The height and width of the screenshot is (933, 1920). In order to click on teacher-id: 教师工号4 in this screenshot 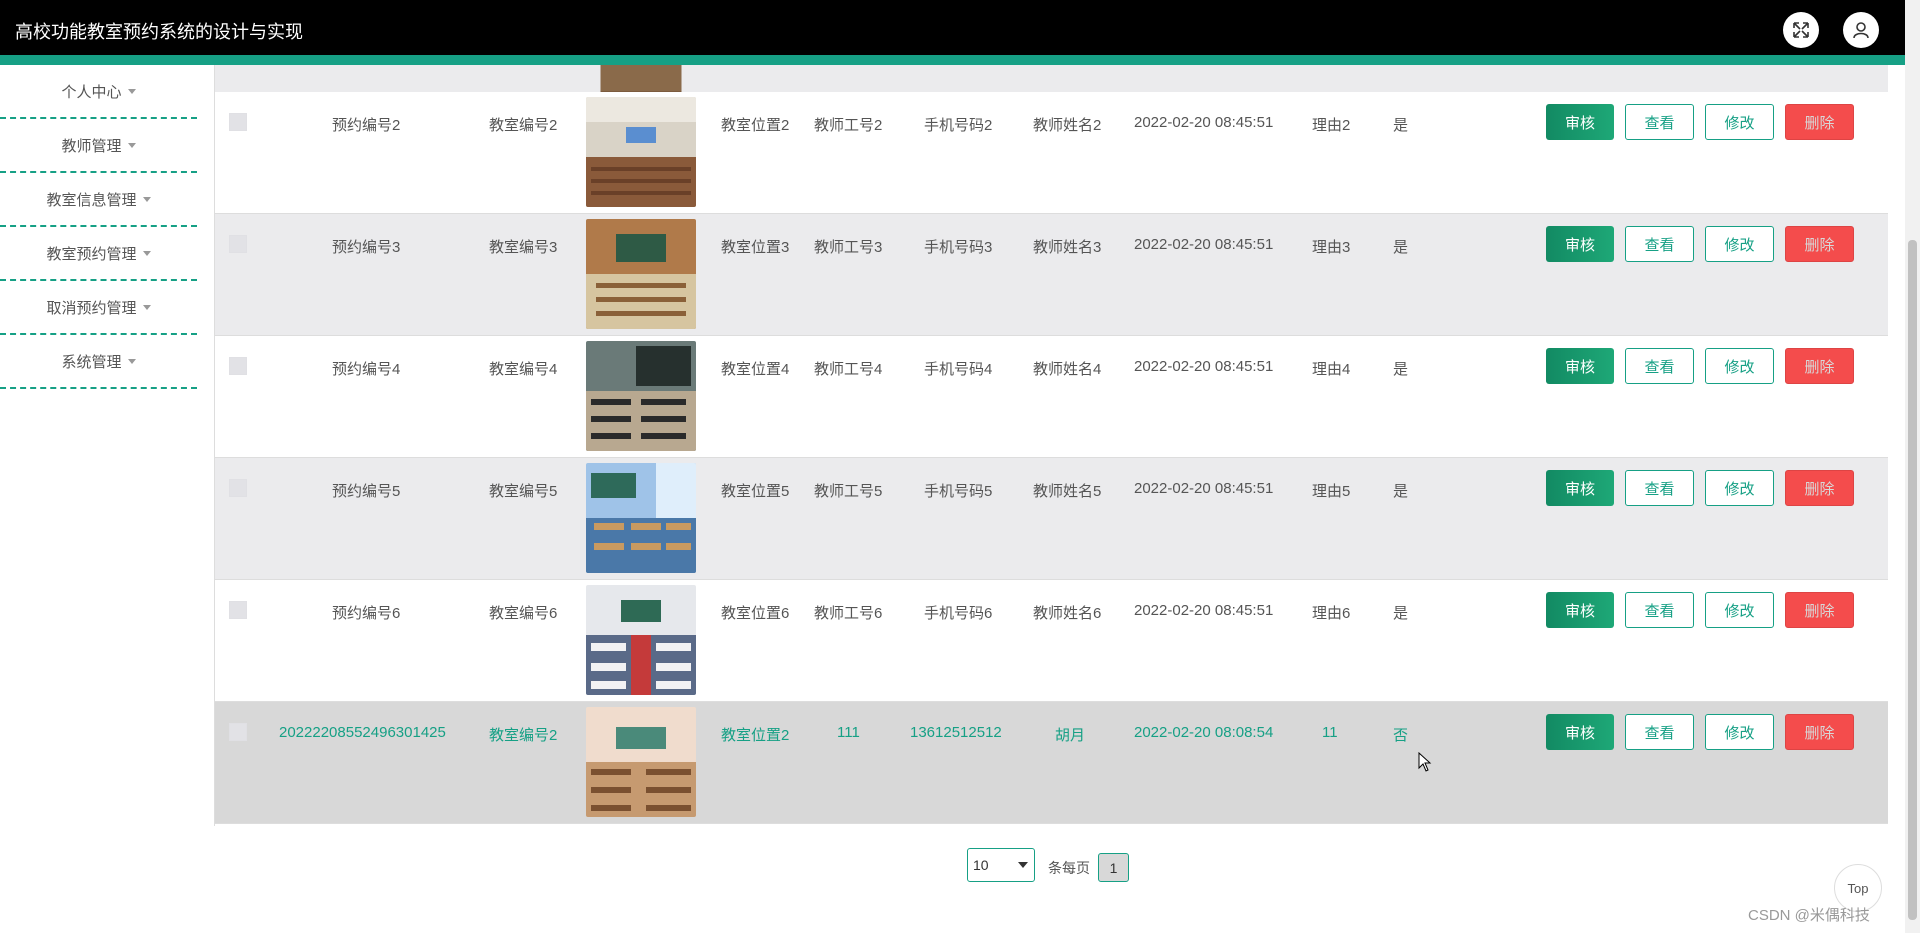, I will do `click(848, 369)`.